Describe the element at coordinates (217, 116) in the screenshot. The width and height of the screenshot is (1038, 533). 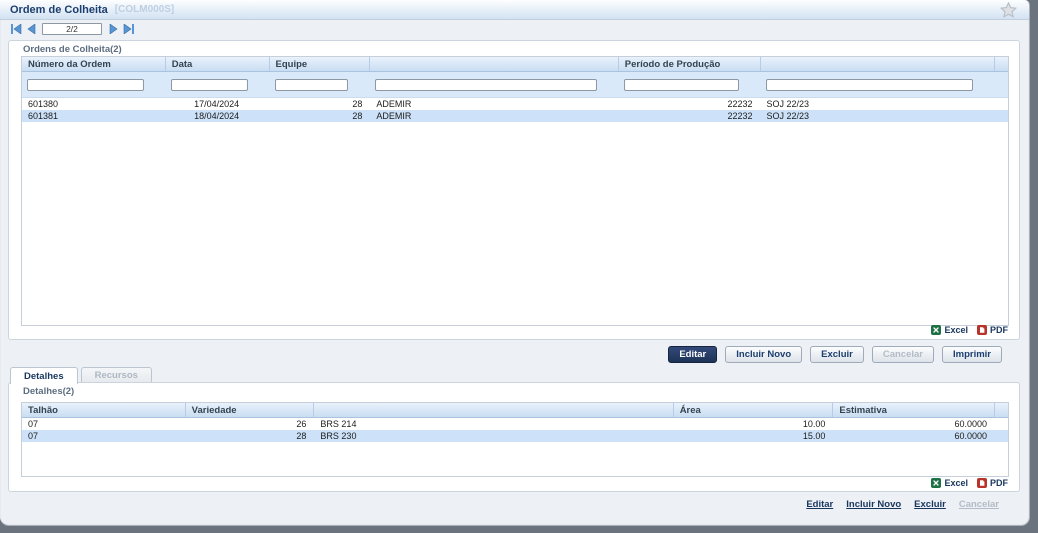
I see `order-date-cell: 18/04/2024` at that location.